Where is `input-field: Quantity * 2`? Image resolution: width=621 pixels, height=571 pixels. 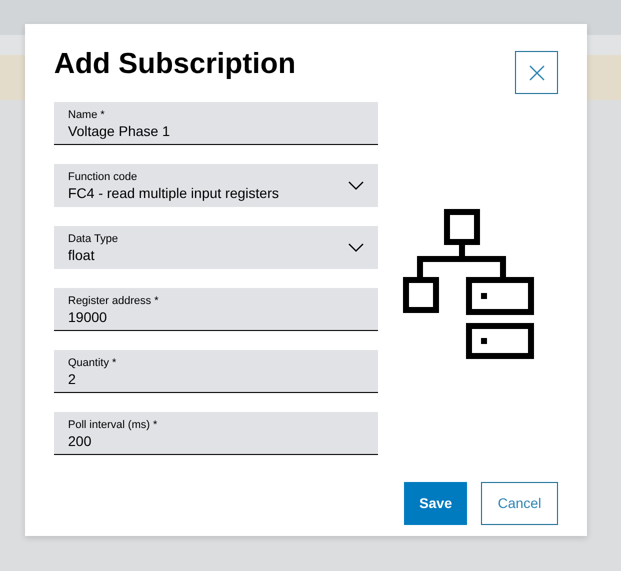 input-field: Quantity * 2 is located at coordinates (216, 371).